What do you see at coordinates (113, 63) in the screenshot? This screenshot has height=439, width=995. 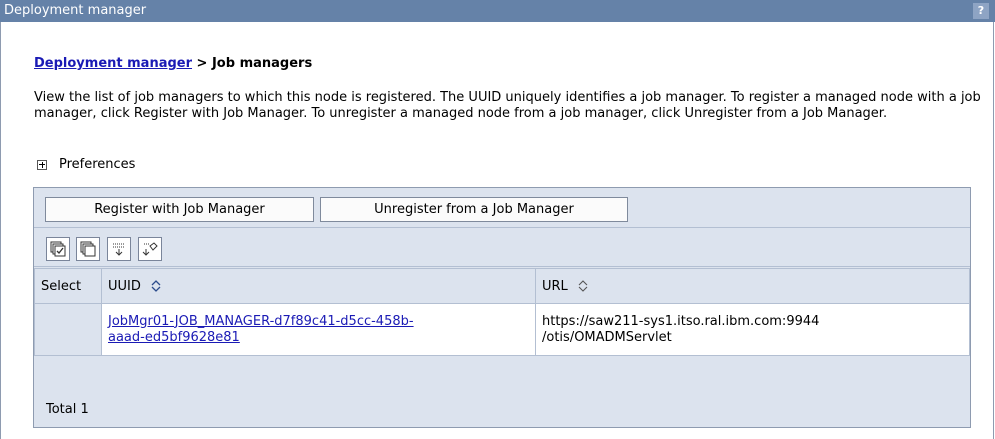 I see `breadcrumb-deployment-manager-link: Deployment manager` at bounding box center [113, 63].